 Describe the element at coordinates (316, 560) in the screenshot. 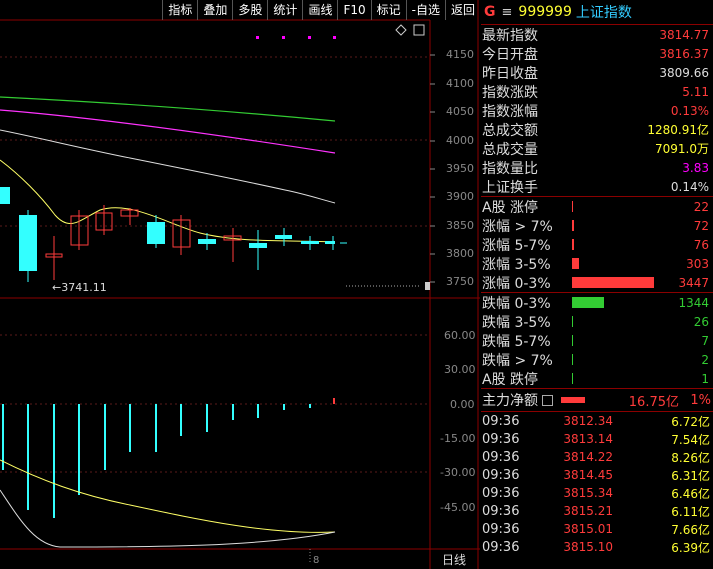

I see `date-tick: 8` at that location.